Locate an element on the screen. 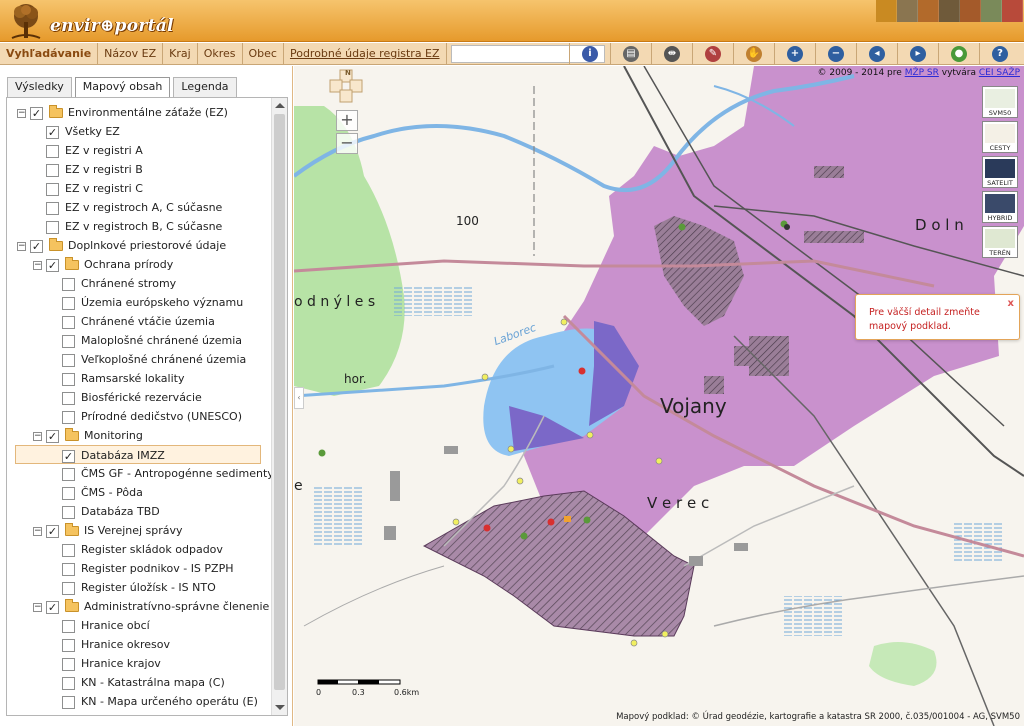  tree-layer: Databáza TBD is located at coordinates (104, 511).